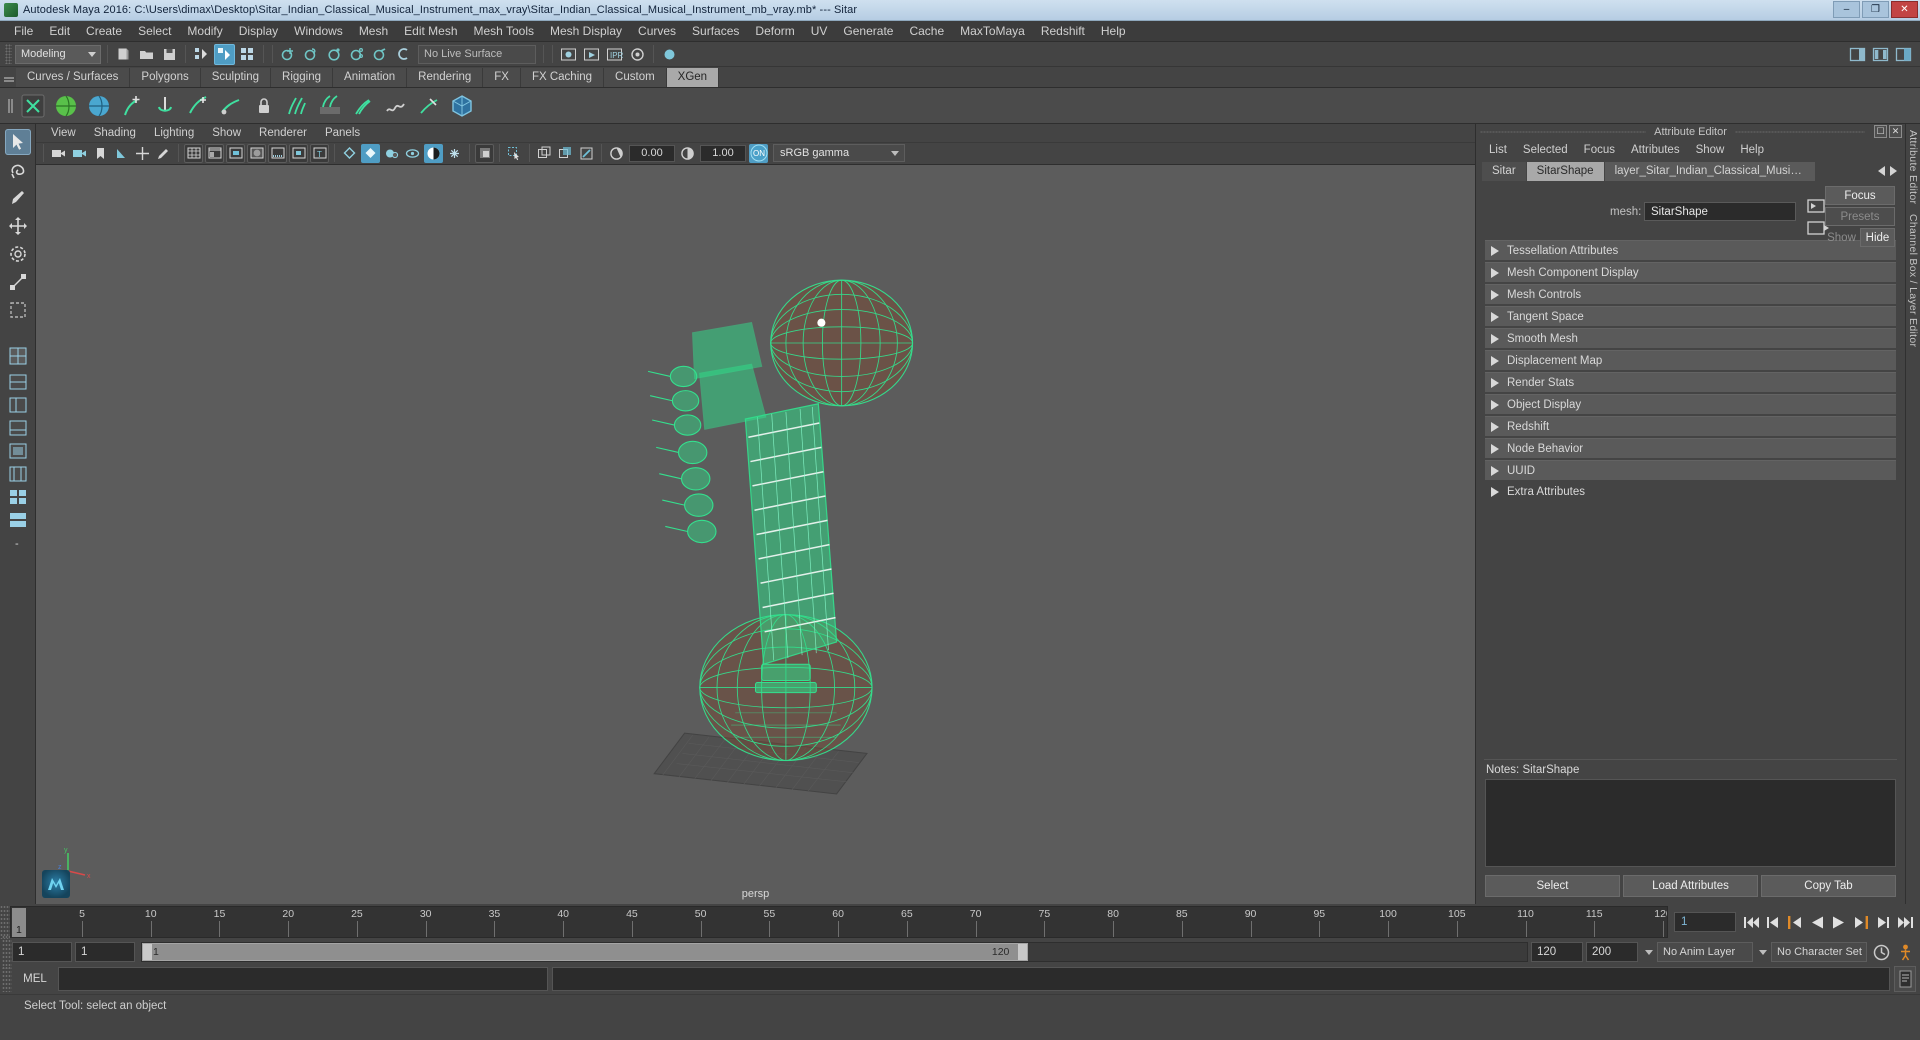 This screenshot has height=1040, width=1920. Describe the element at coordinates (19, 922) in the screenshot. I see `current-time-indicator: 1` at that location.